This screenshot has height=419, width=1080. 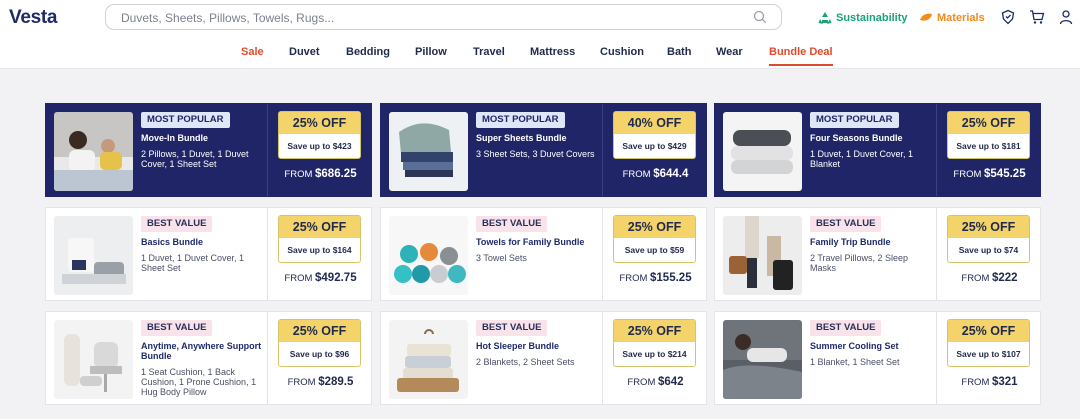 I want to click on price: $155.25, so click(x=671, y=278).